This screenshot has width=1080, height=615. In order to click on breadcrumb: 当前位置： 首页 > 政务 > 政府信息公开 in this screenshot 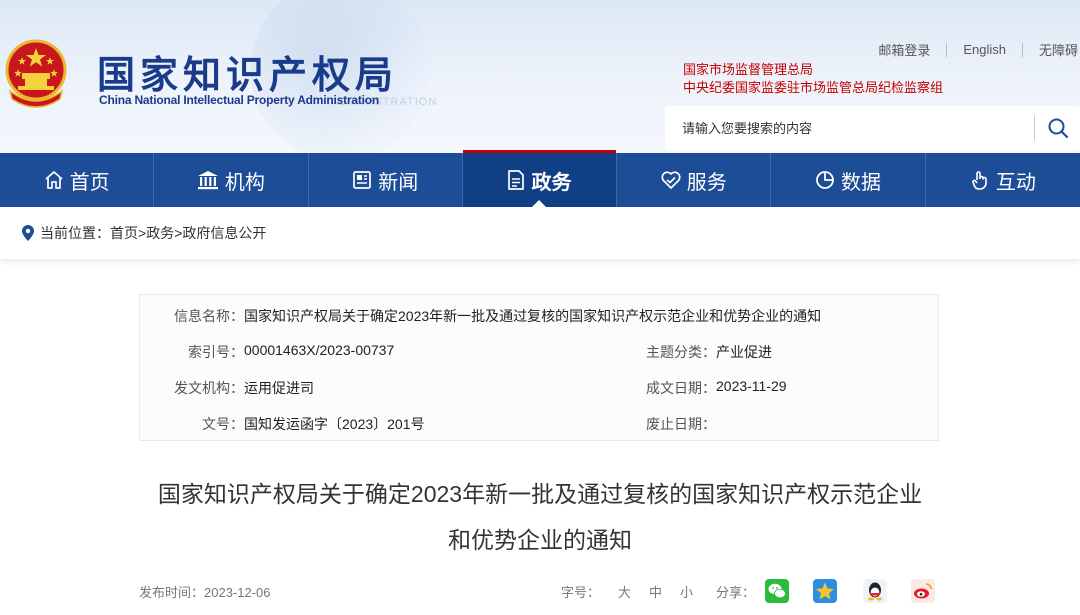, I will do `click(540, 233)`.